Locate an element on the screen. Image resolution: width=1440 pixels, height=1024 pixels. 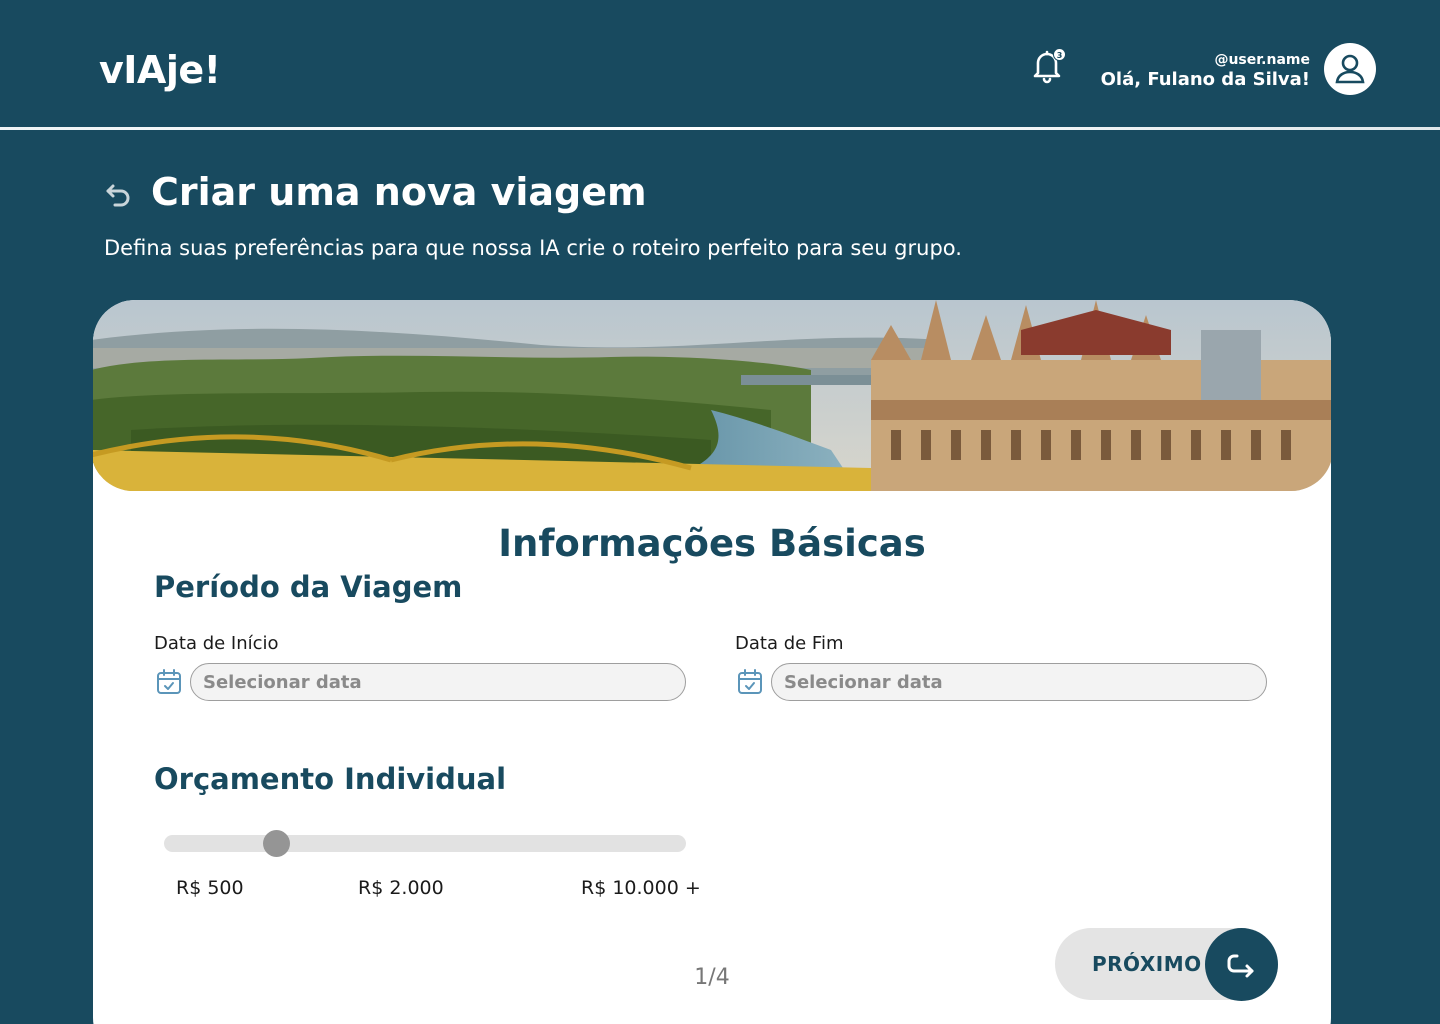
end-date-input is located at coordinates (1019, 682).